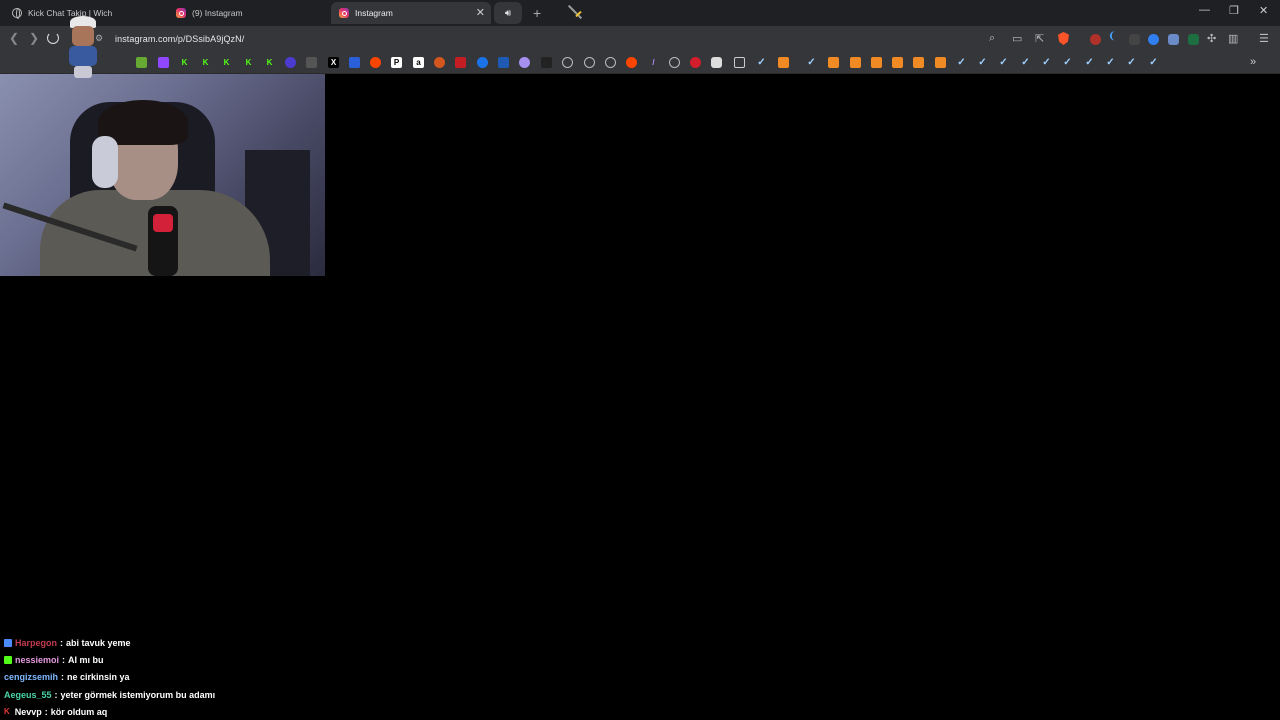  What do you see at coordinates (396, 62) in the screenshot?
I see `bookmark-icon: P` at bounding box center [396, 62].